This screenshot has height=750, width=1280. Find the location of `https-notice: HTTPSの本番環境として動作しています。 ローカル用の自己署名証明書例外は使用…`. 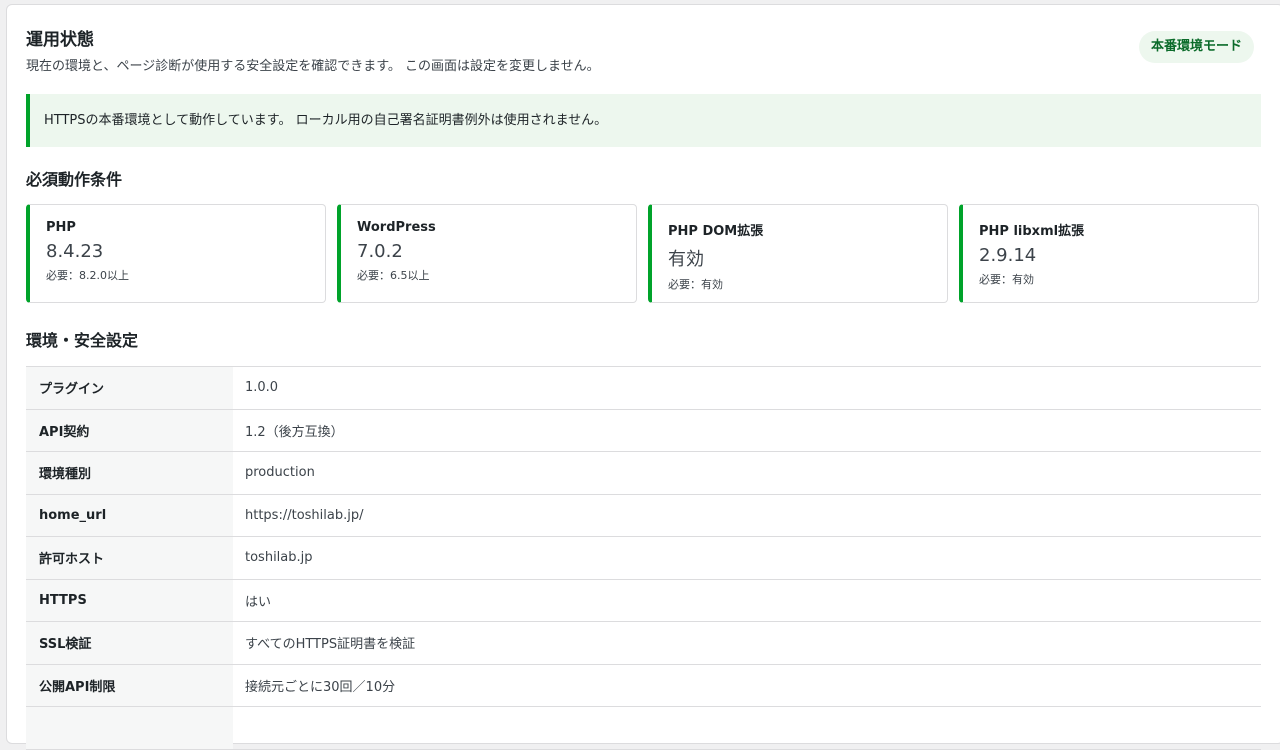

https-notice: HTTPSの本番環境として動作しています。 ローカル用の自己署名証明書例外は使用… is located at coordinates (643, 120).